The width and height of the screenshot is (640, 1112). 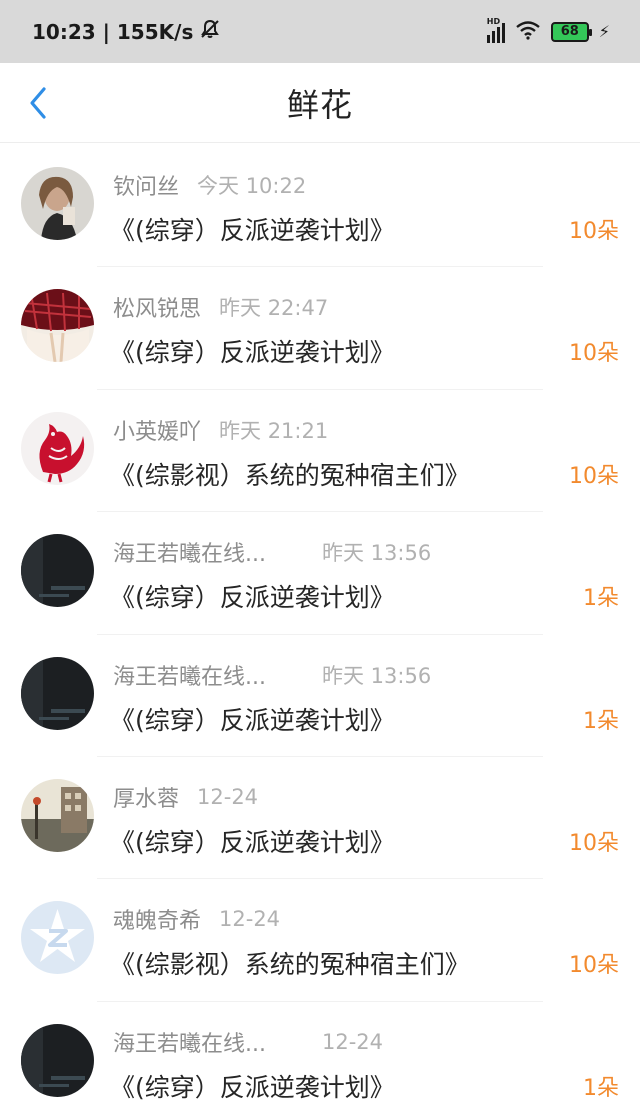 I want to click on portrait-avatar, so click(x=57, y=203).